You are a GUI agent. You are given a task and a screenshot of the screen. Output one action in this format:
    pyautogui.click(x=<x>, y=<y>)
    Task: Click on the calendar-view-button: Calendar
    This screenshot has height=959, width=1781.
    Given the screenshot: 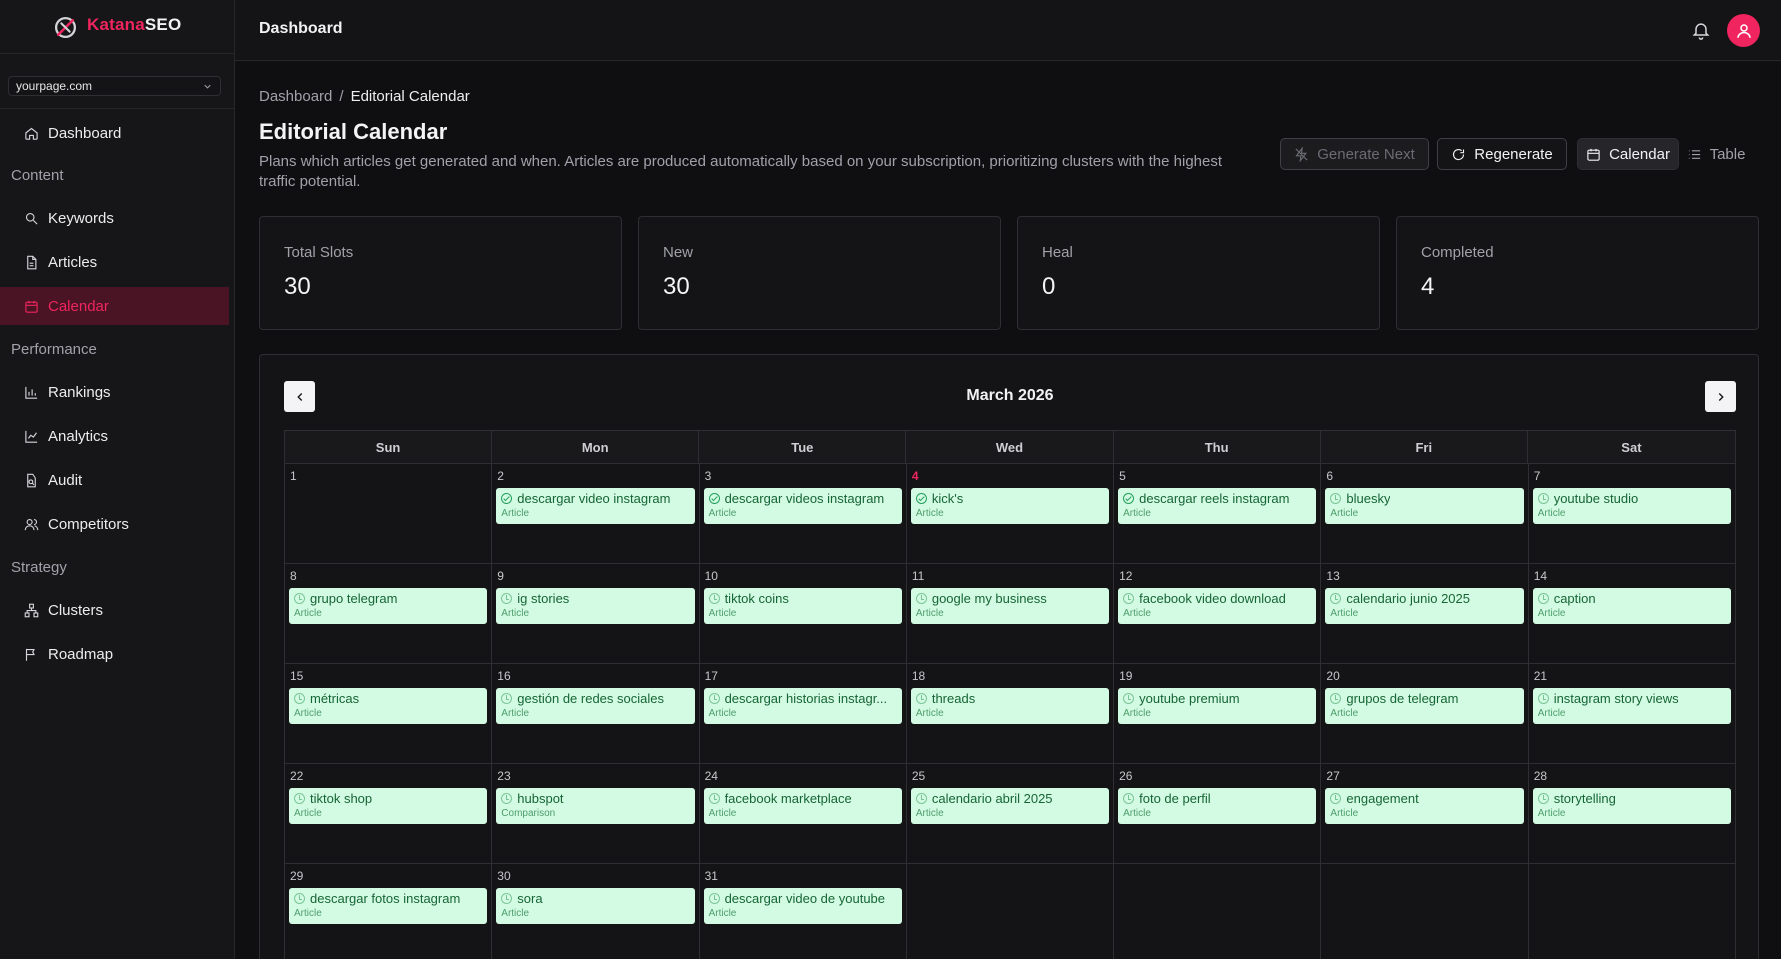 What is the action you would take?
    pyautogui.click(x=1628, y=154)
    